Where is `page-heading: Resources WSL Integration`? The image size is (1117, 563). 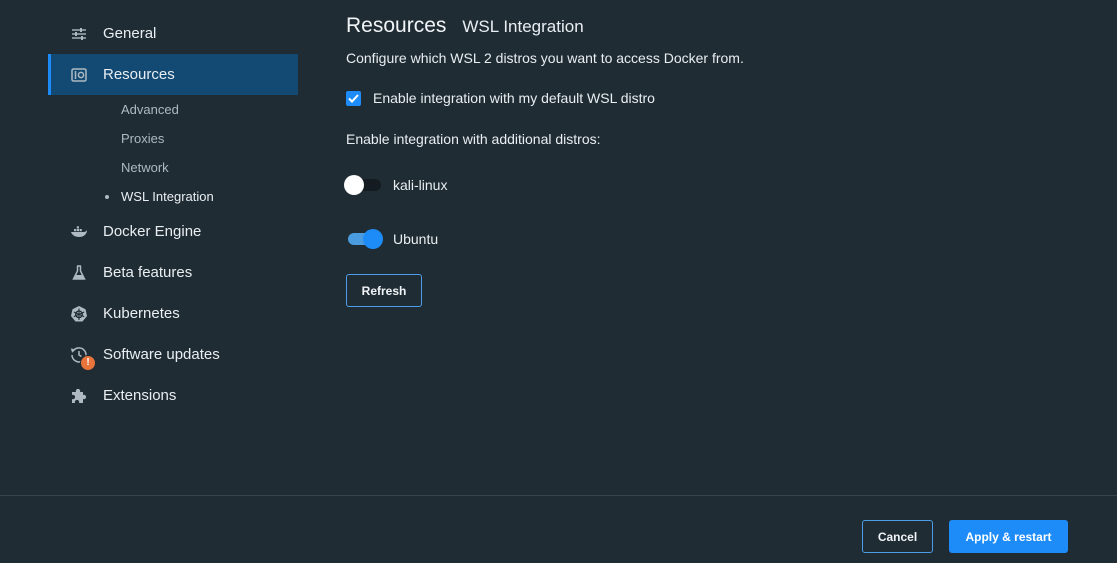 page-heading: Resources WSL Integration is located at coordinates (465, 26).